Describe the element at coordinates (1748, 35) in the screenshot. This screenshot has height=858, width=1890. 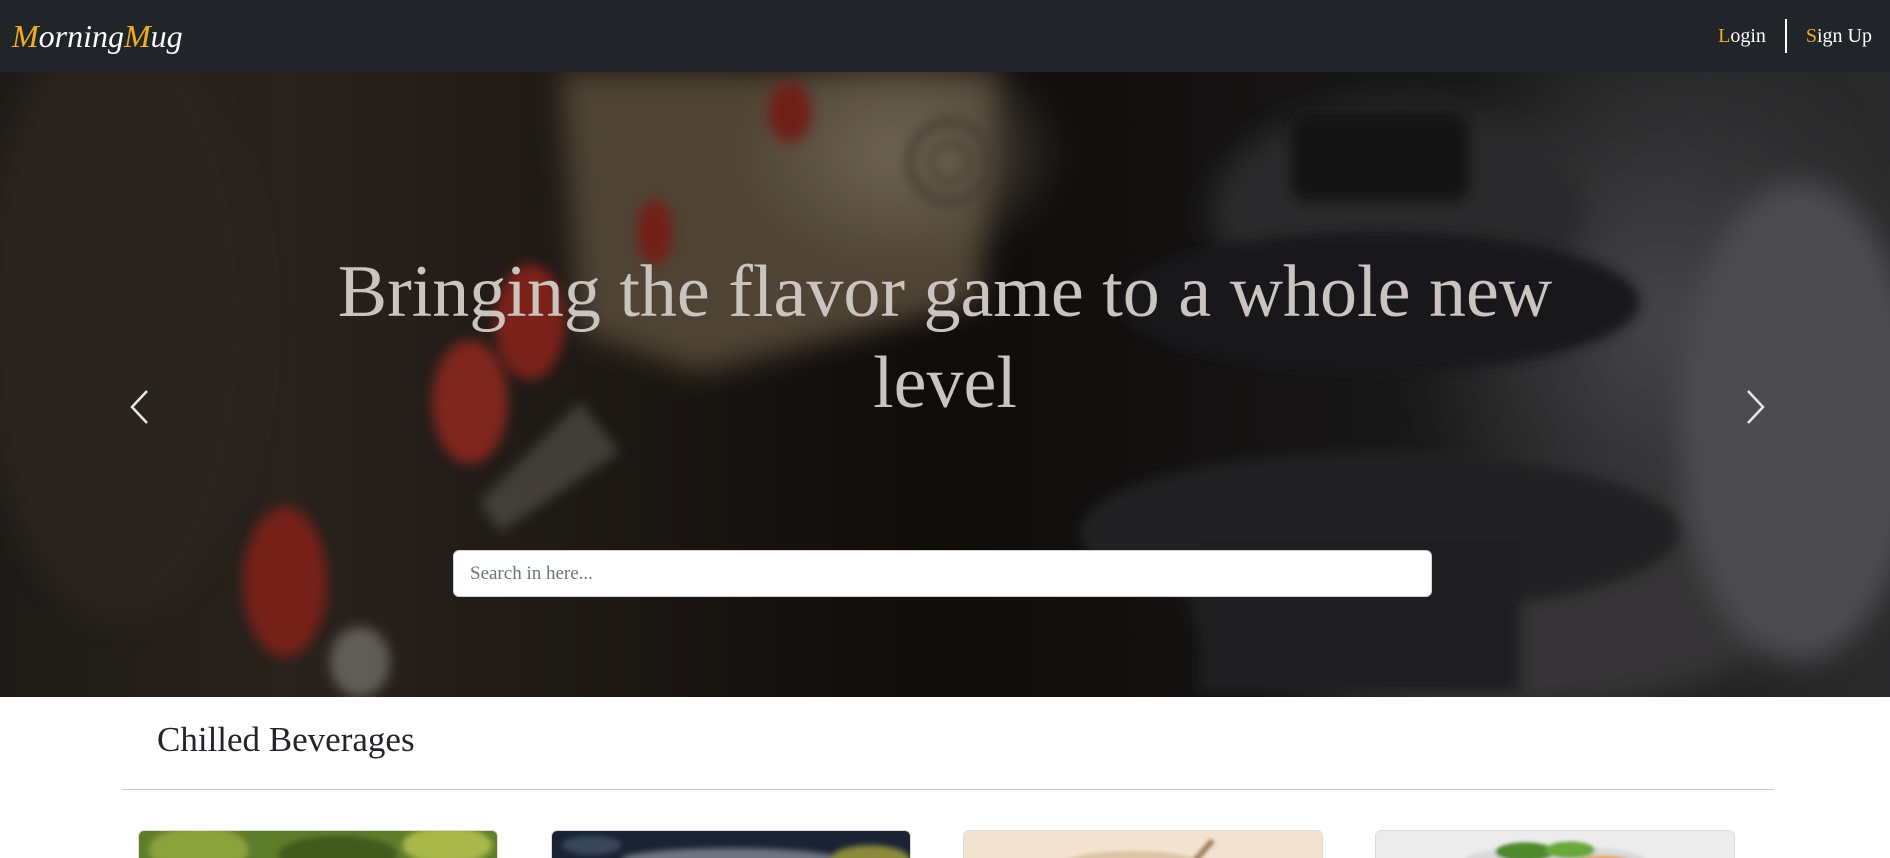
I see `login-rest: ogin` at that location.